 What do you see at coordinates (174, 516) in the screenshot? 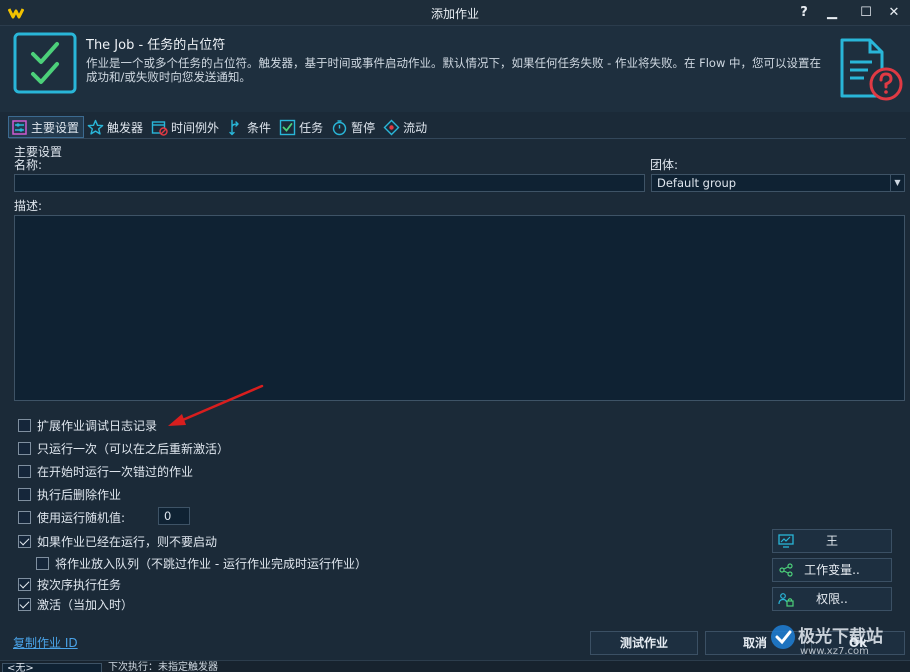
I see `random-value-input: 0` at bounding box center [174, 516].